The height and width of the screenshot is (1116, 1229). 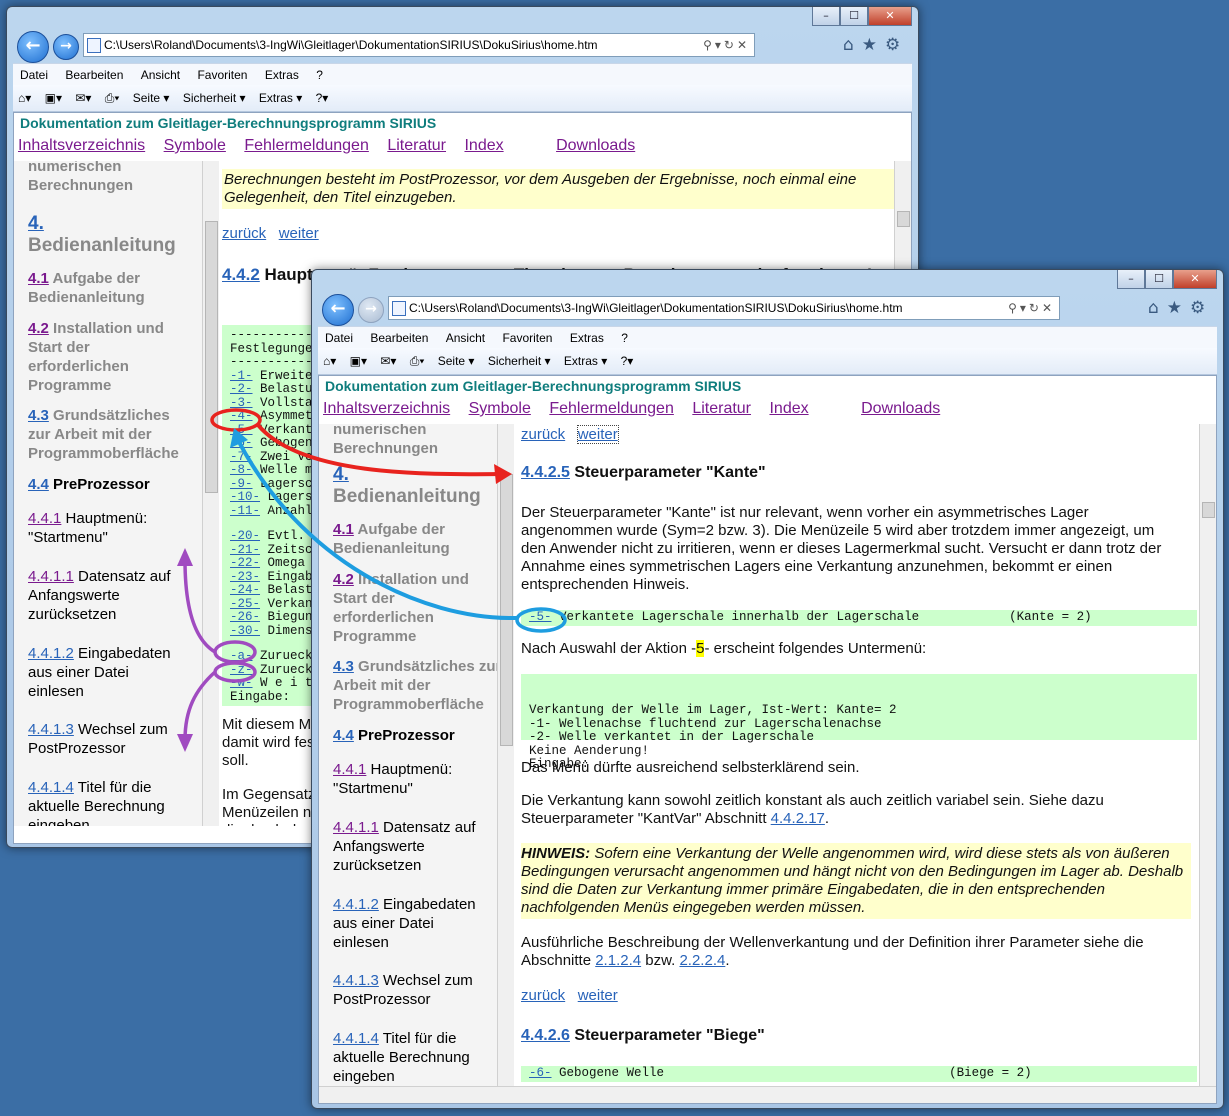 What do you see at coordinates (245, 631) in the screenshot?
I see `menu-number-link: -30-` at bounding box center [245, 631].